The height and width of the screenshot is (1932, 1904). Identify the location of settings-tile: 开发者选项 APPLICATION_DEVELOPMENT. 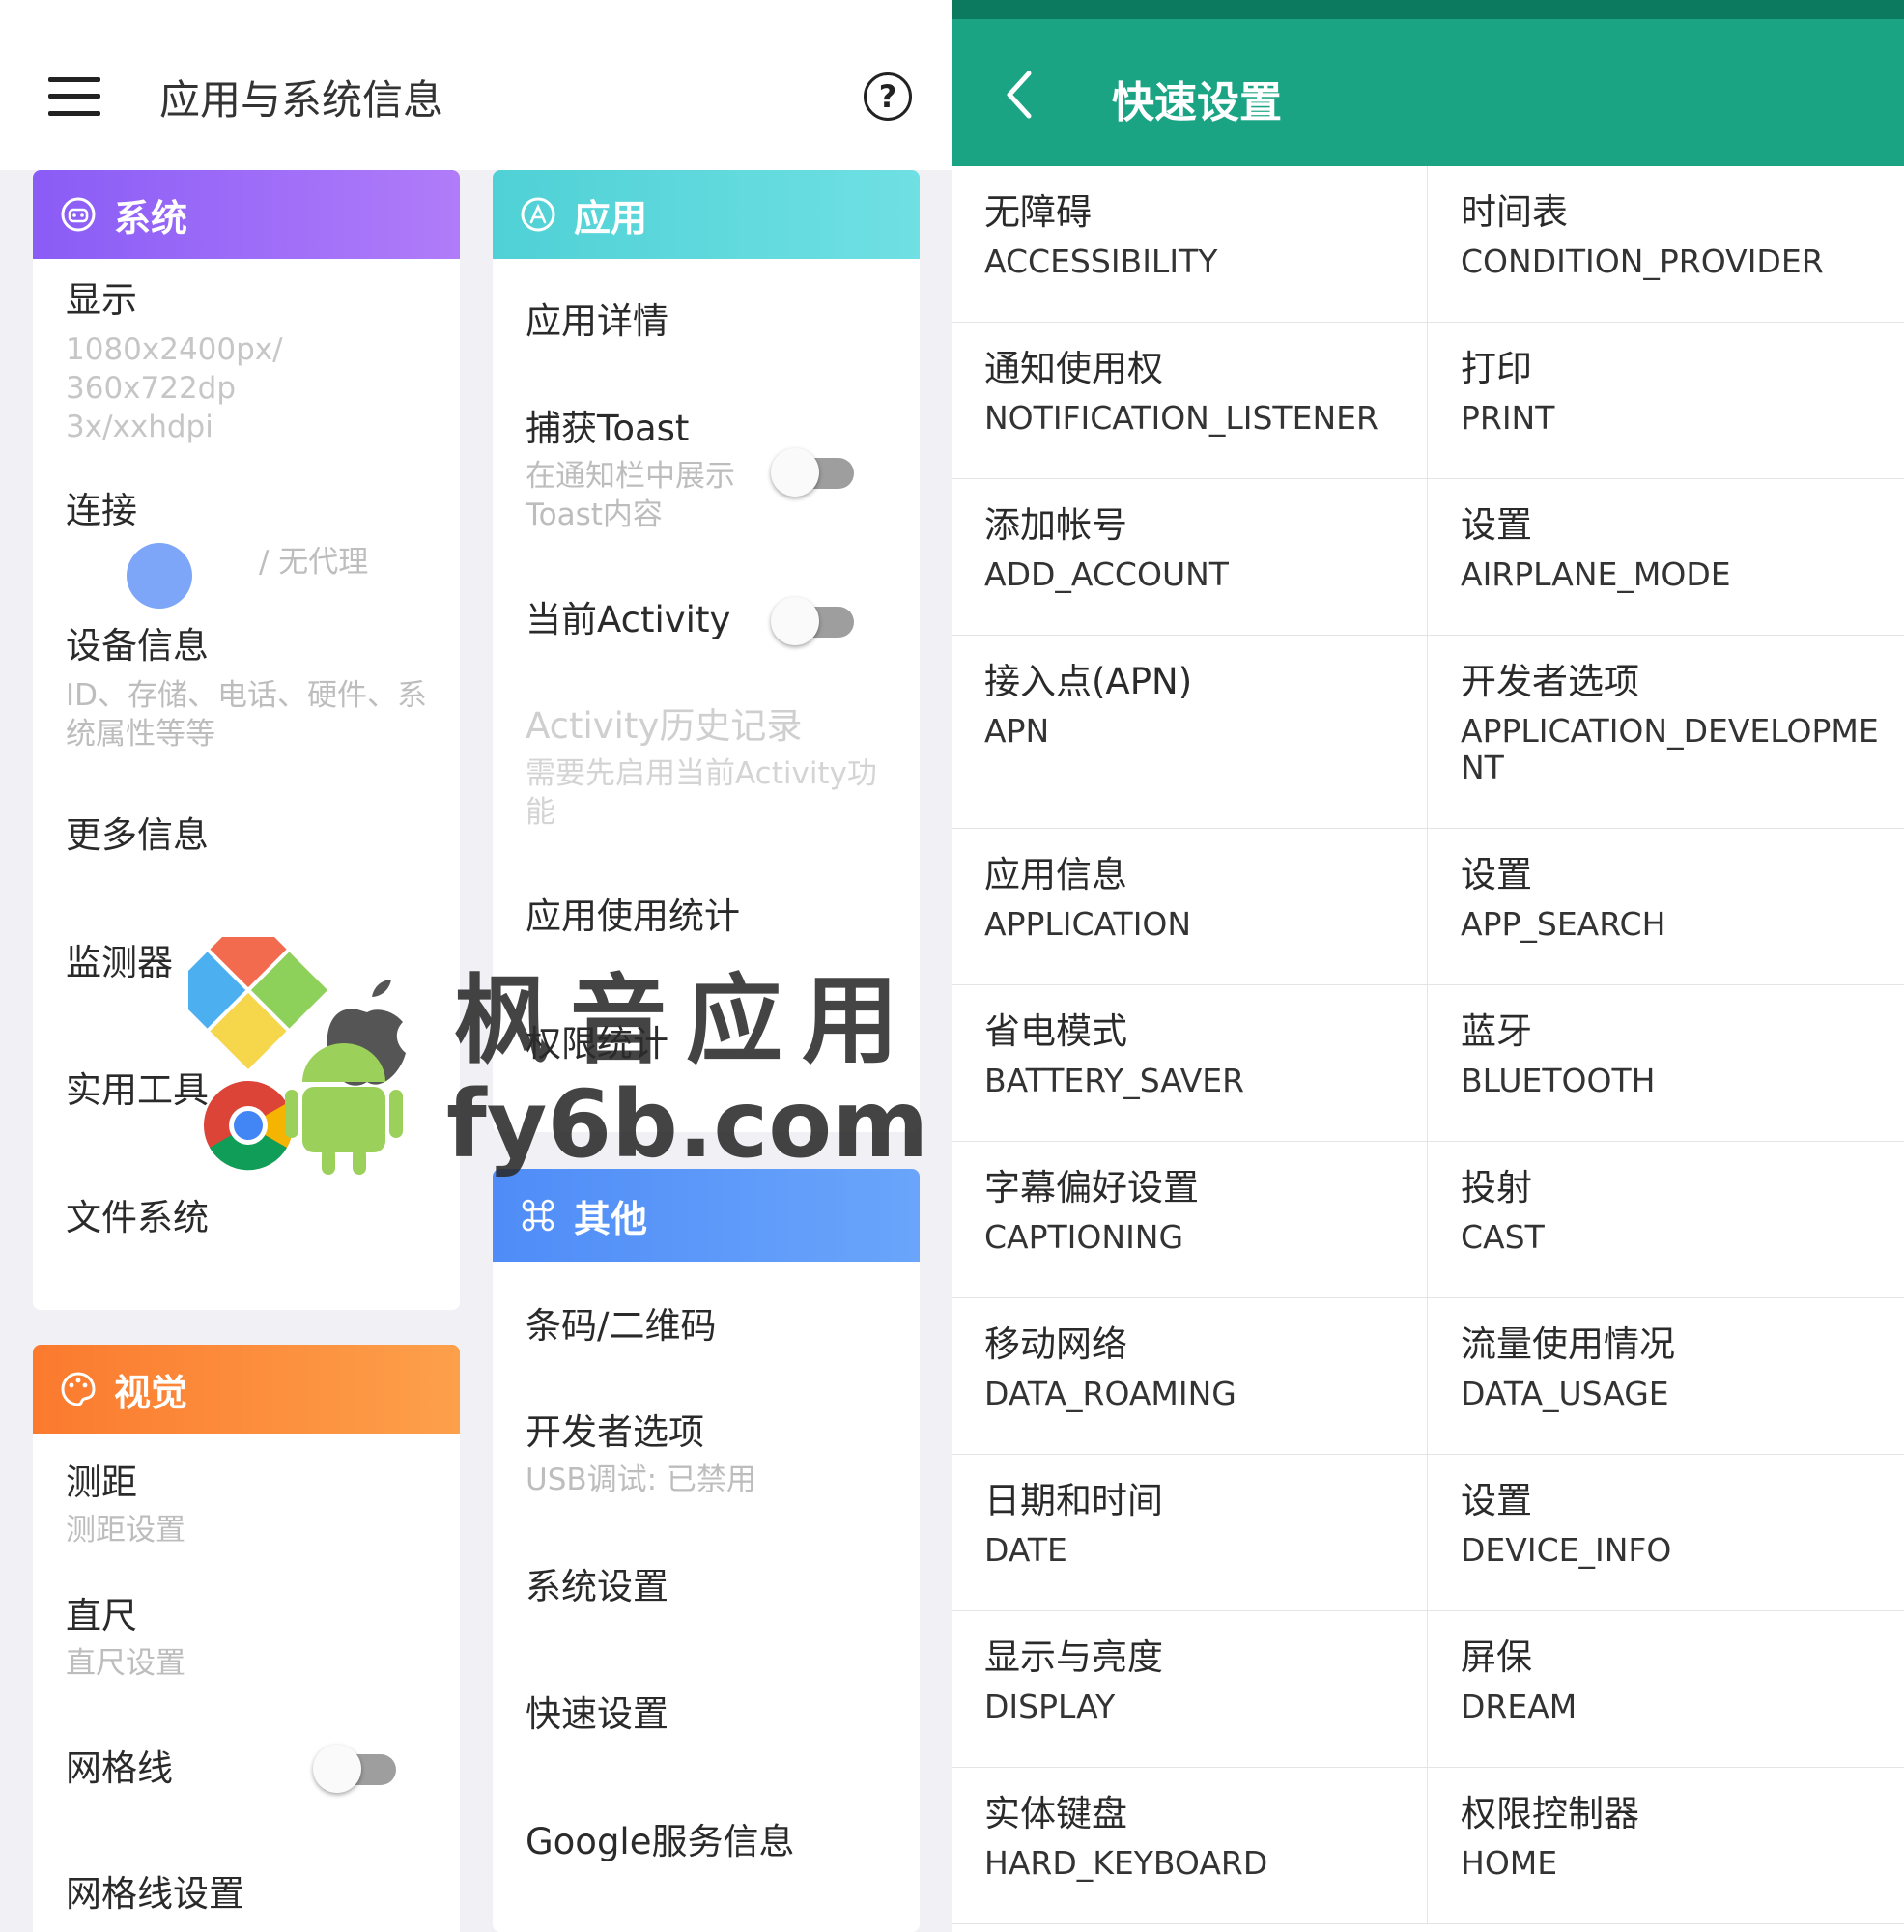
(1666, 732).